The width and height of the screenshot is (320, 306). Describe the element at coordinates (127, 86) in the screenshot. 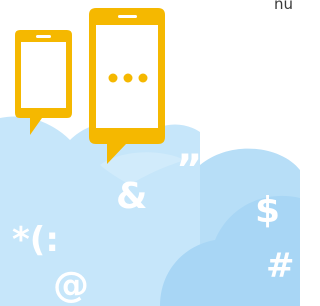

I see `large-phone-icon` at that location.